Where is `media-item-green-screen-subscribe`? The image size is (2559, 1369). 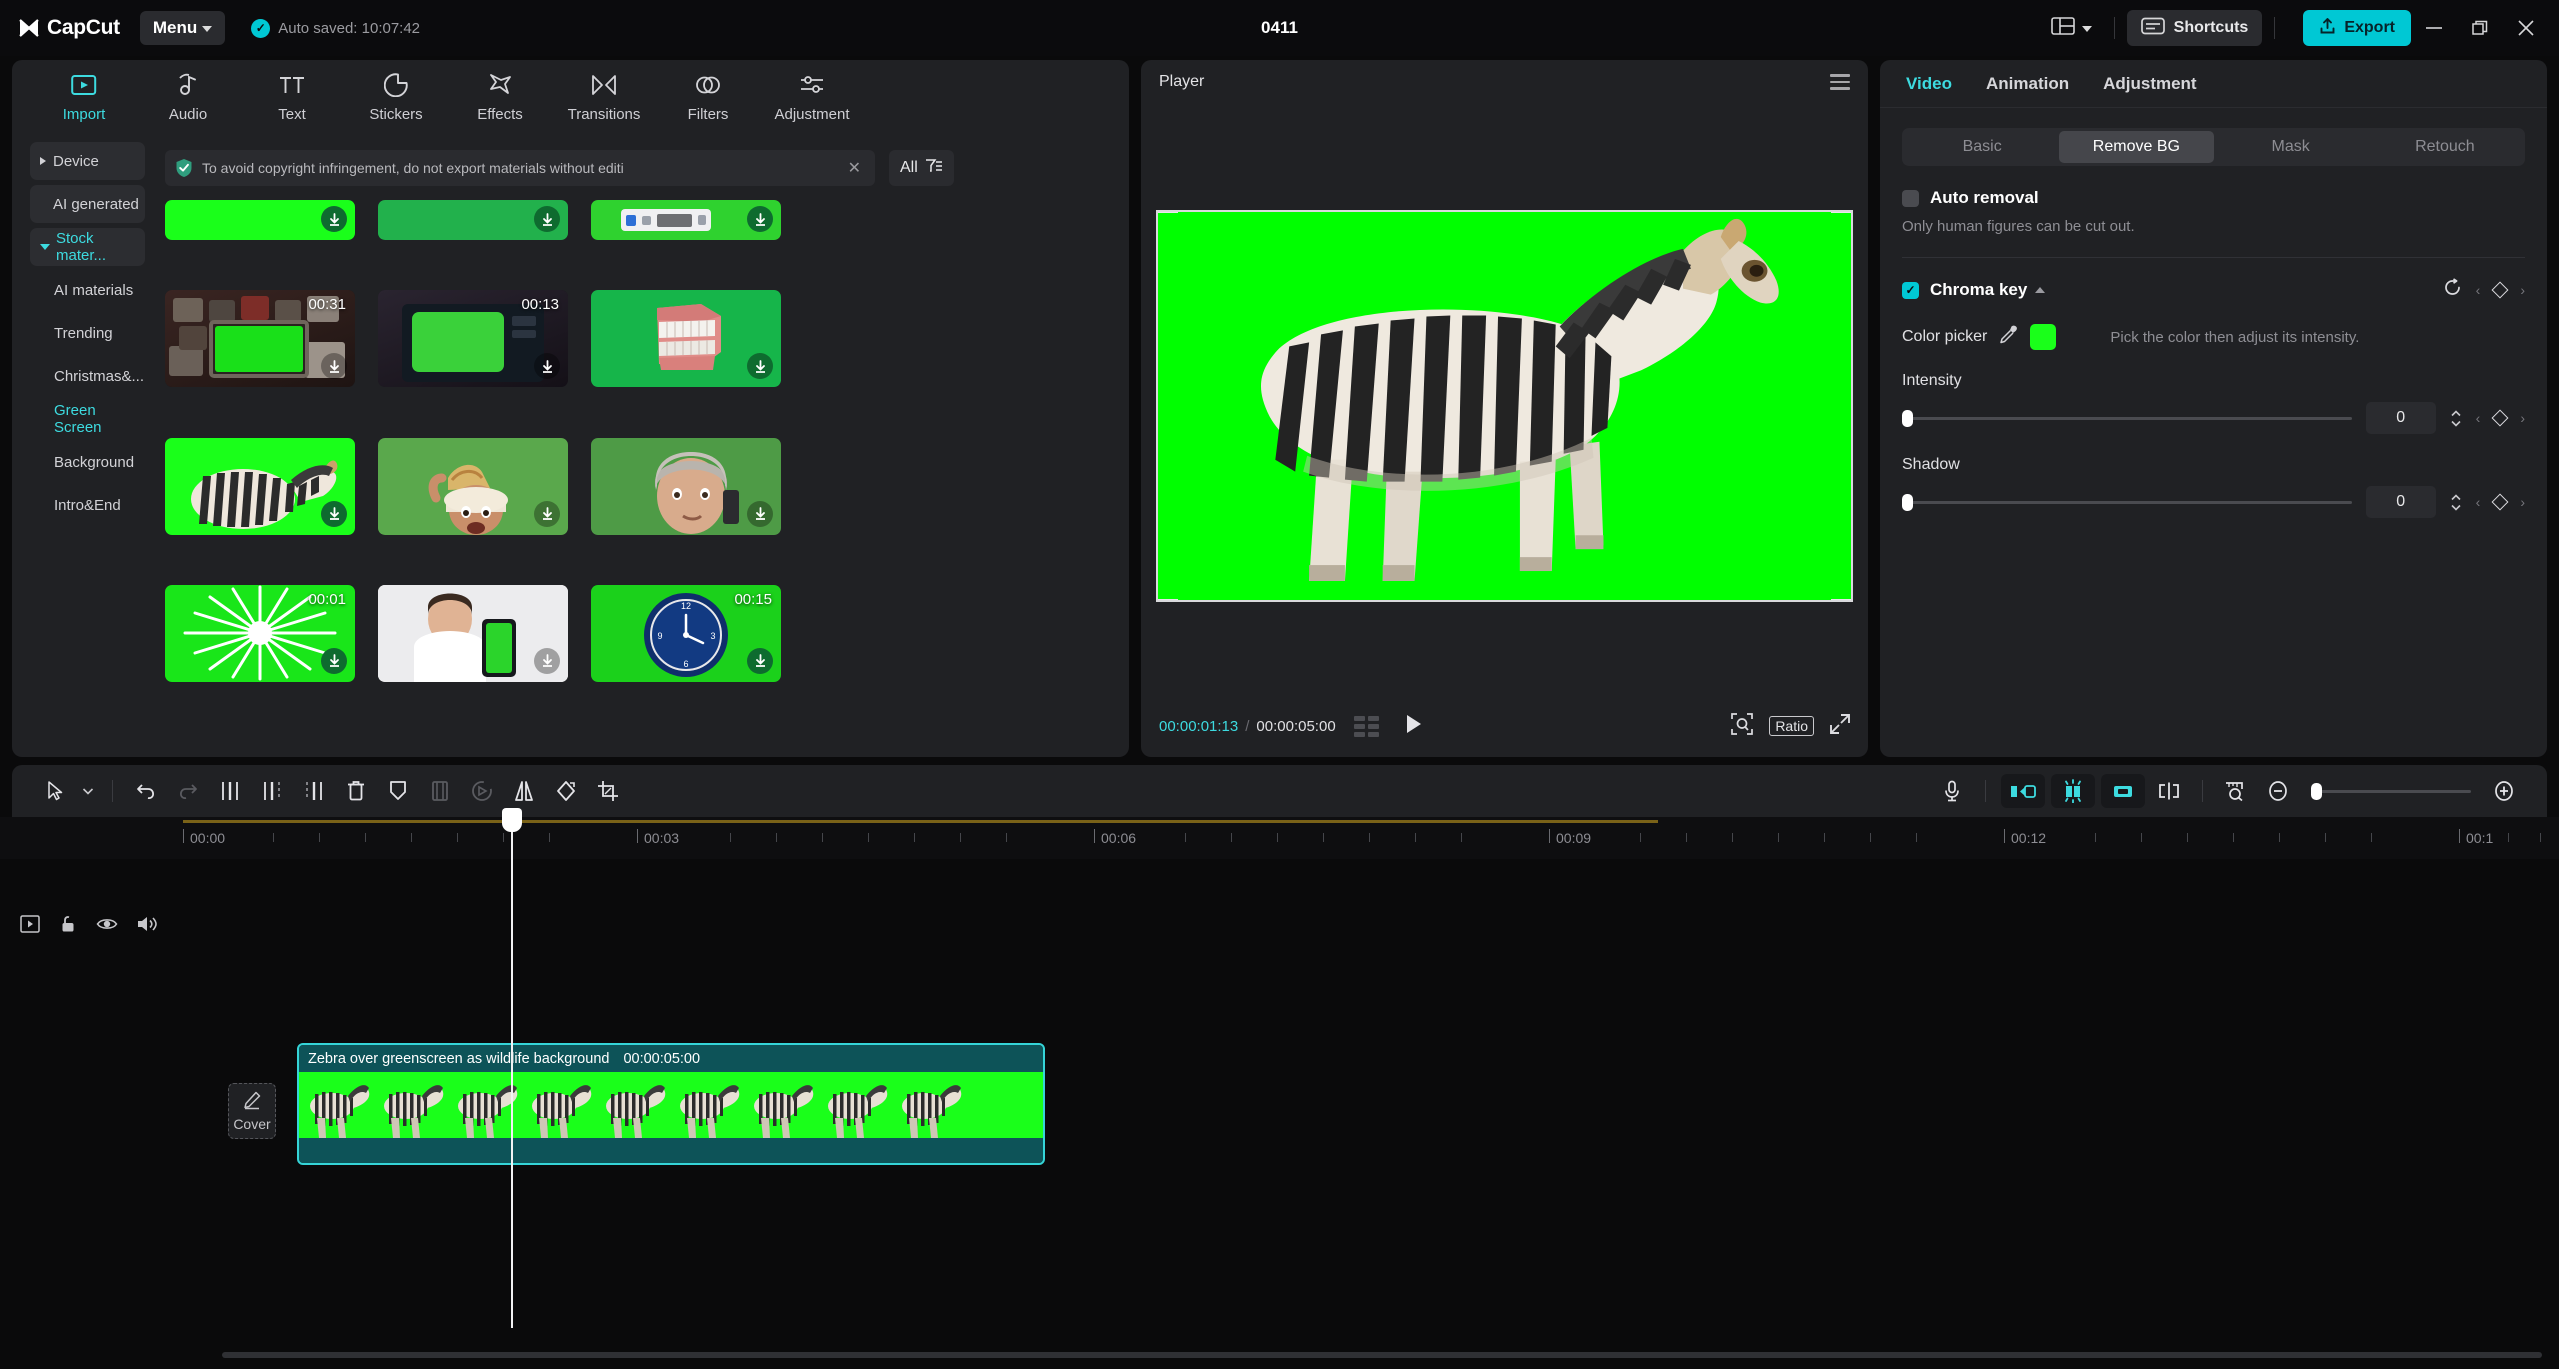
media-item-green-screen-subscribe is located at coordinates (686, 220).